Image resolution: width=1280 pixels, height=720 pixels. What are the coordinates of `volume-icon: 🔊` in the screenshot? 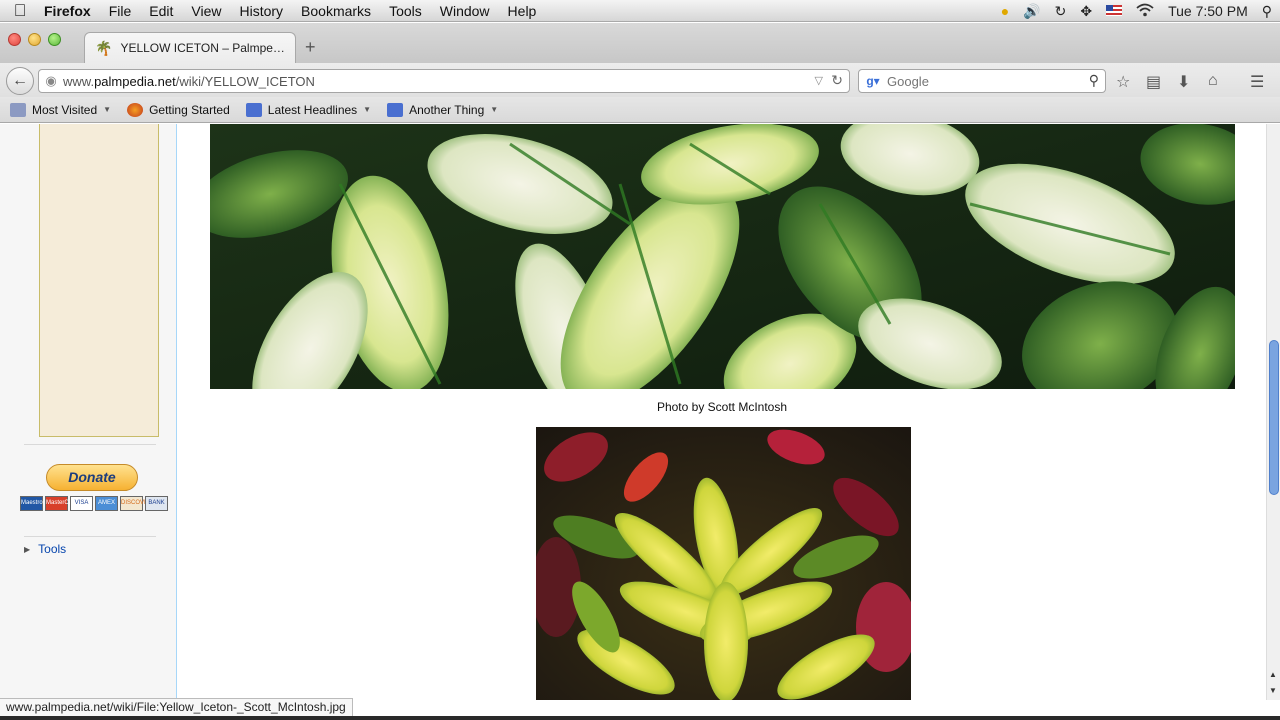 It's located at (1031, 11).